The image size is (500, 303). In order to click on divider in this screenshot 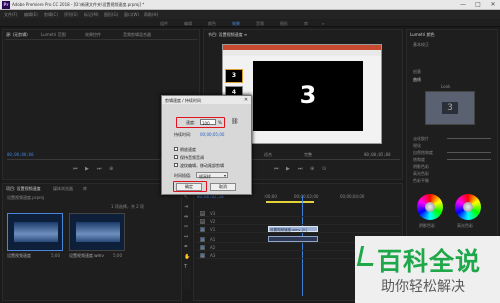, I will do `click(101, 39)`.